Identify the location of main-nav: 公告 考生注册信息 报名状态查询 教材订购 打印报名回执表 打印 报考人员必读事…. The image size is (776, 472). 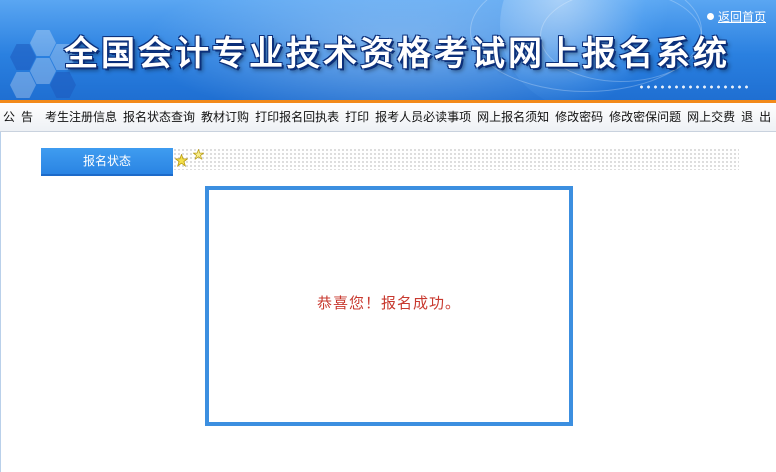
(388, 117).